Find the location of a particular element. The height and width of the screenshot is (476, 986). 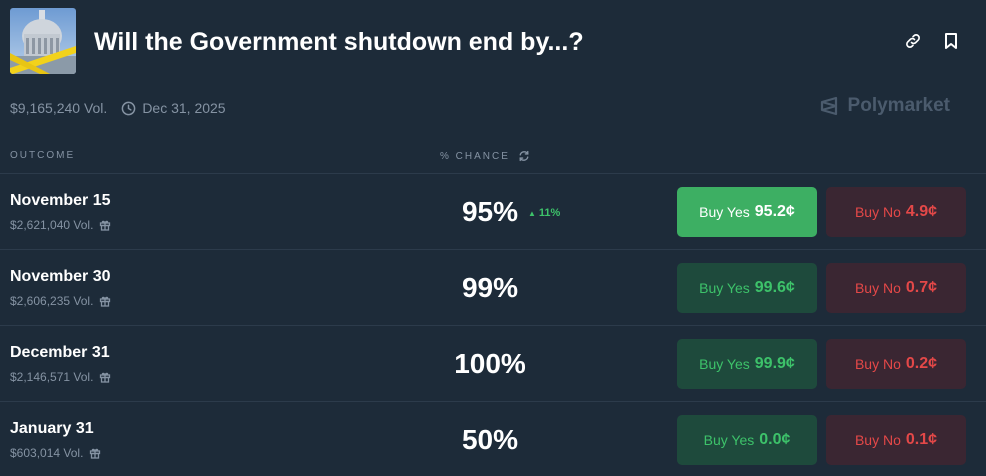

outcome-chance: 100% is located at coordinates (490, 363).